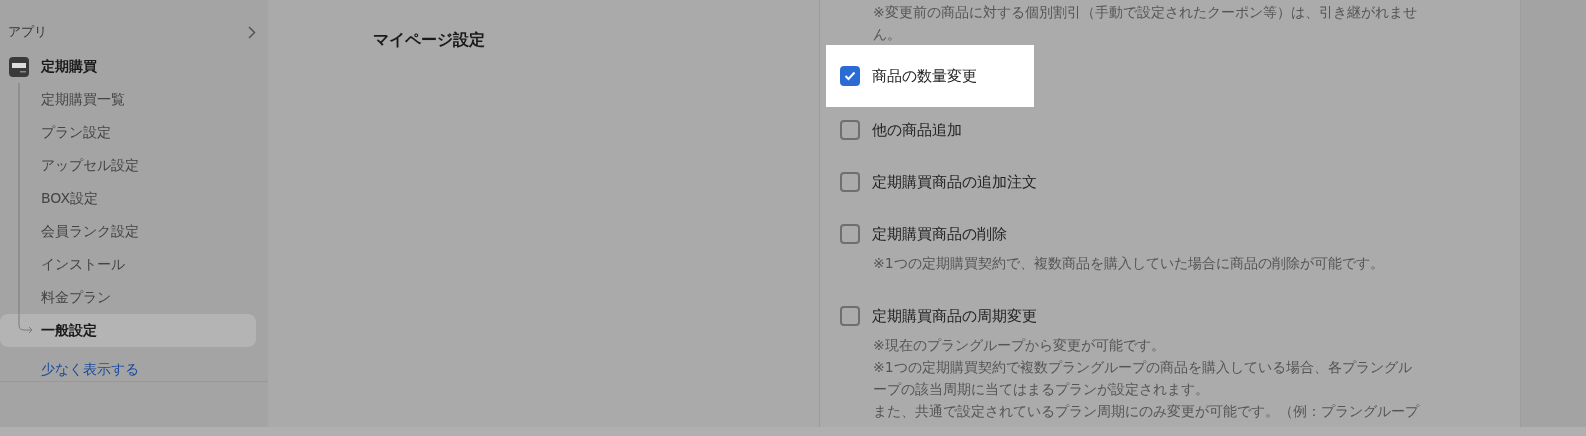 The height and width of the screenshot is (436, 1586). I want to click on show-less-link: 少なく表示する, so click(90, 370).